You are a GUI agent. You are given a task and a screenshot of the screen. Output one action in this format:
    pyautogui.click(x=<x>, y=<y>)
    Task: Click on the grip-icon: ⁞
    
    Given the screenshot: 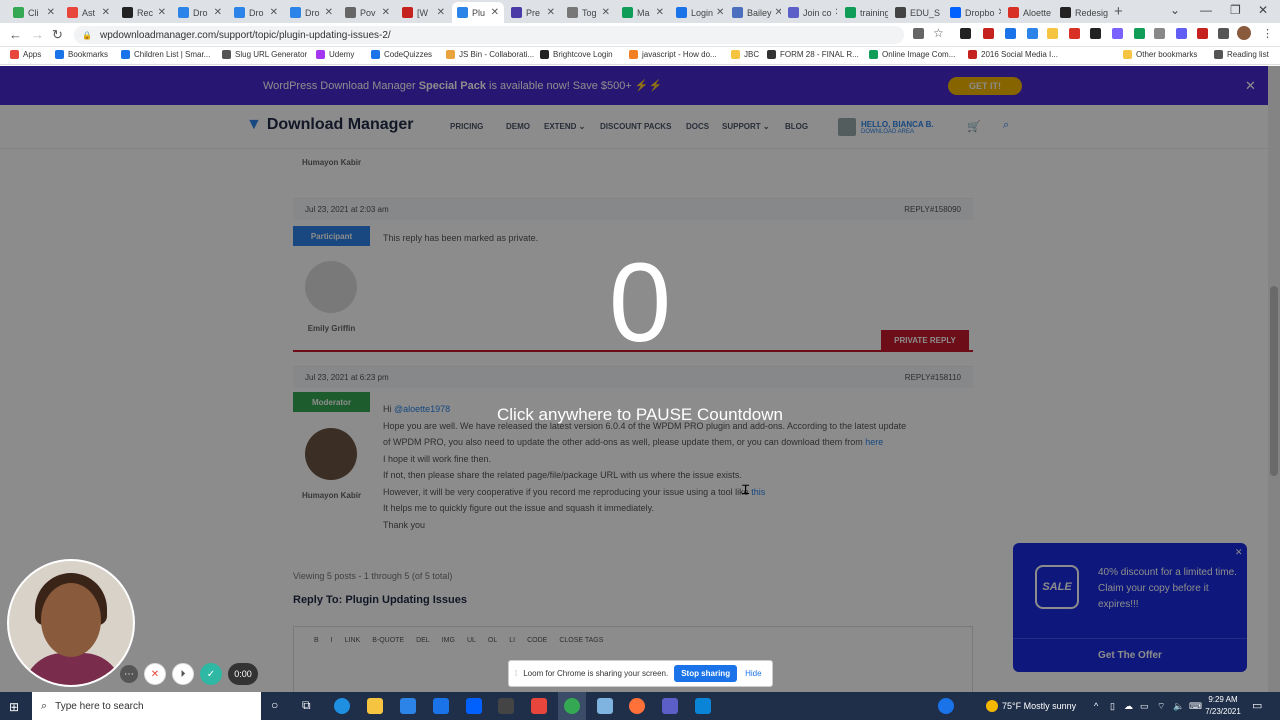 What is the action you would take?
    pyautogui.click(x=516, y=673)
    